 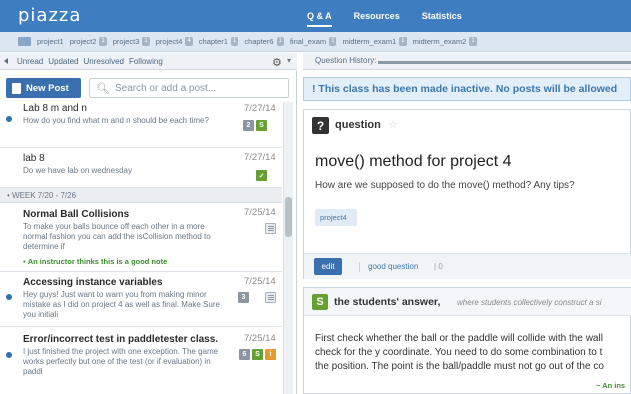 What do you see at coordinates (277, 62) in the screenshot?
I see `gear-icon: ⚙` at bounding box center [277, 62].